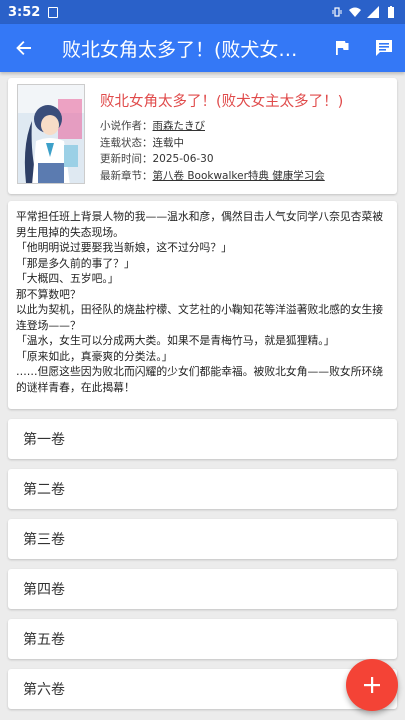 The image size is (405, 720). What do you see at coordinates (179, 126) in the screenshot?
I see `author-link: 雨森たきび` at bounding box center [179, 126].